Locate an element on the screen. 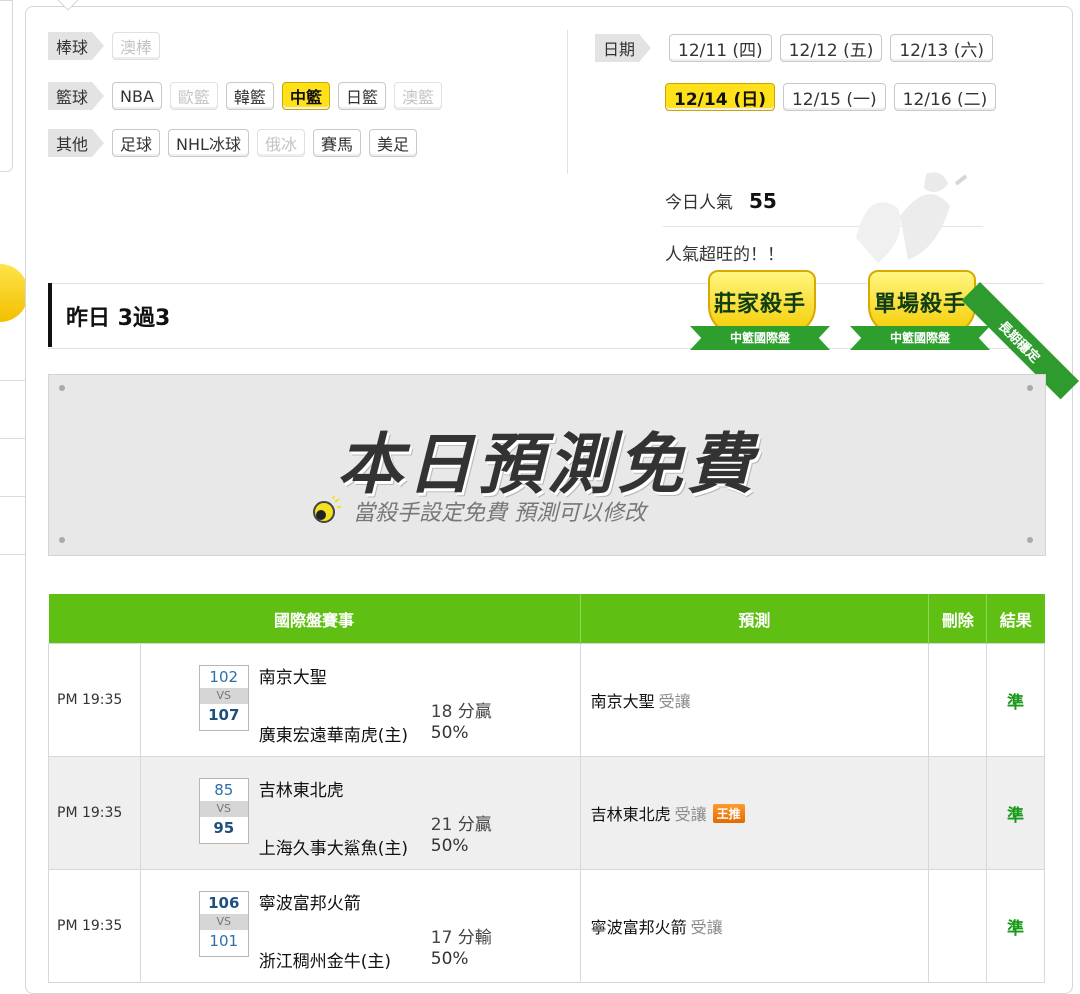  category-row-basketball: 籃球 NBA 歐籃 韓籃 中籃 日籃 澳籃 is located at coordinates (245, 96).